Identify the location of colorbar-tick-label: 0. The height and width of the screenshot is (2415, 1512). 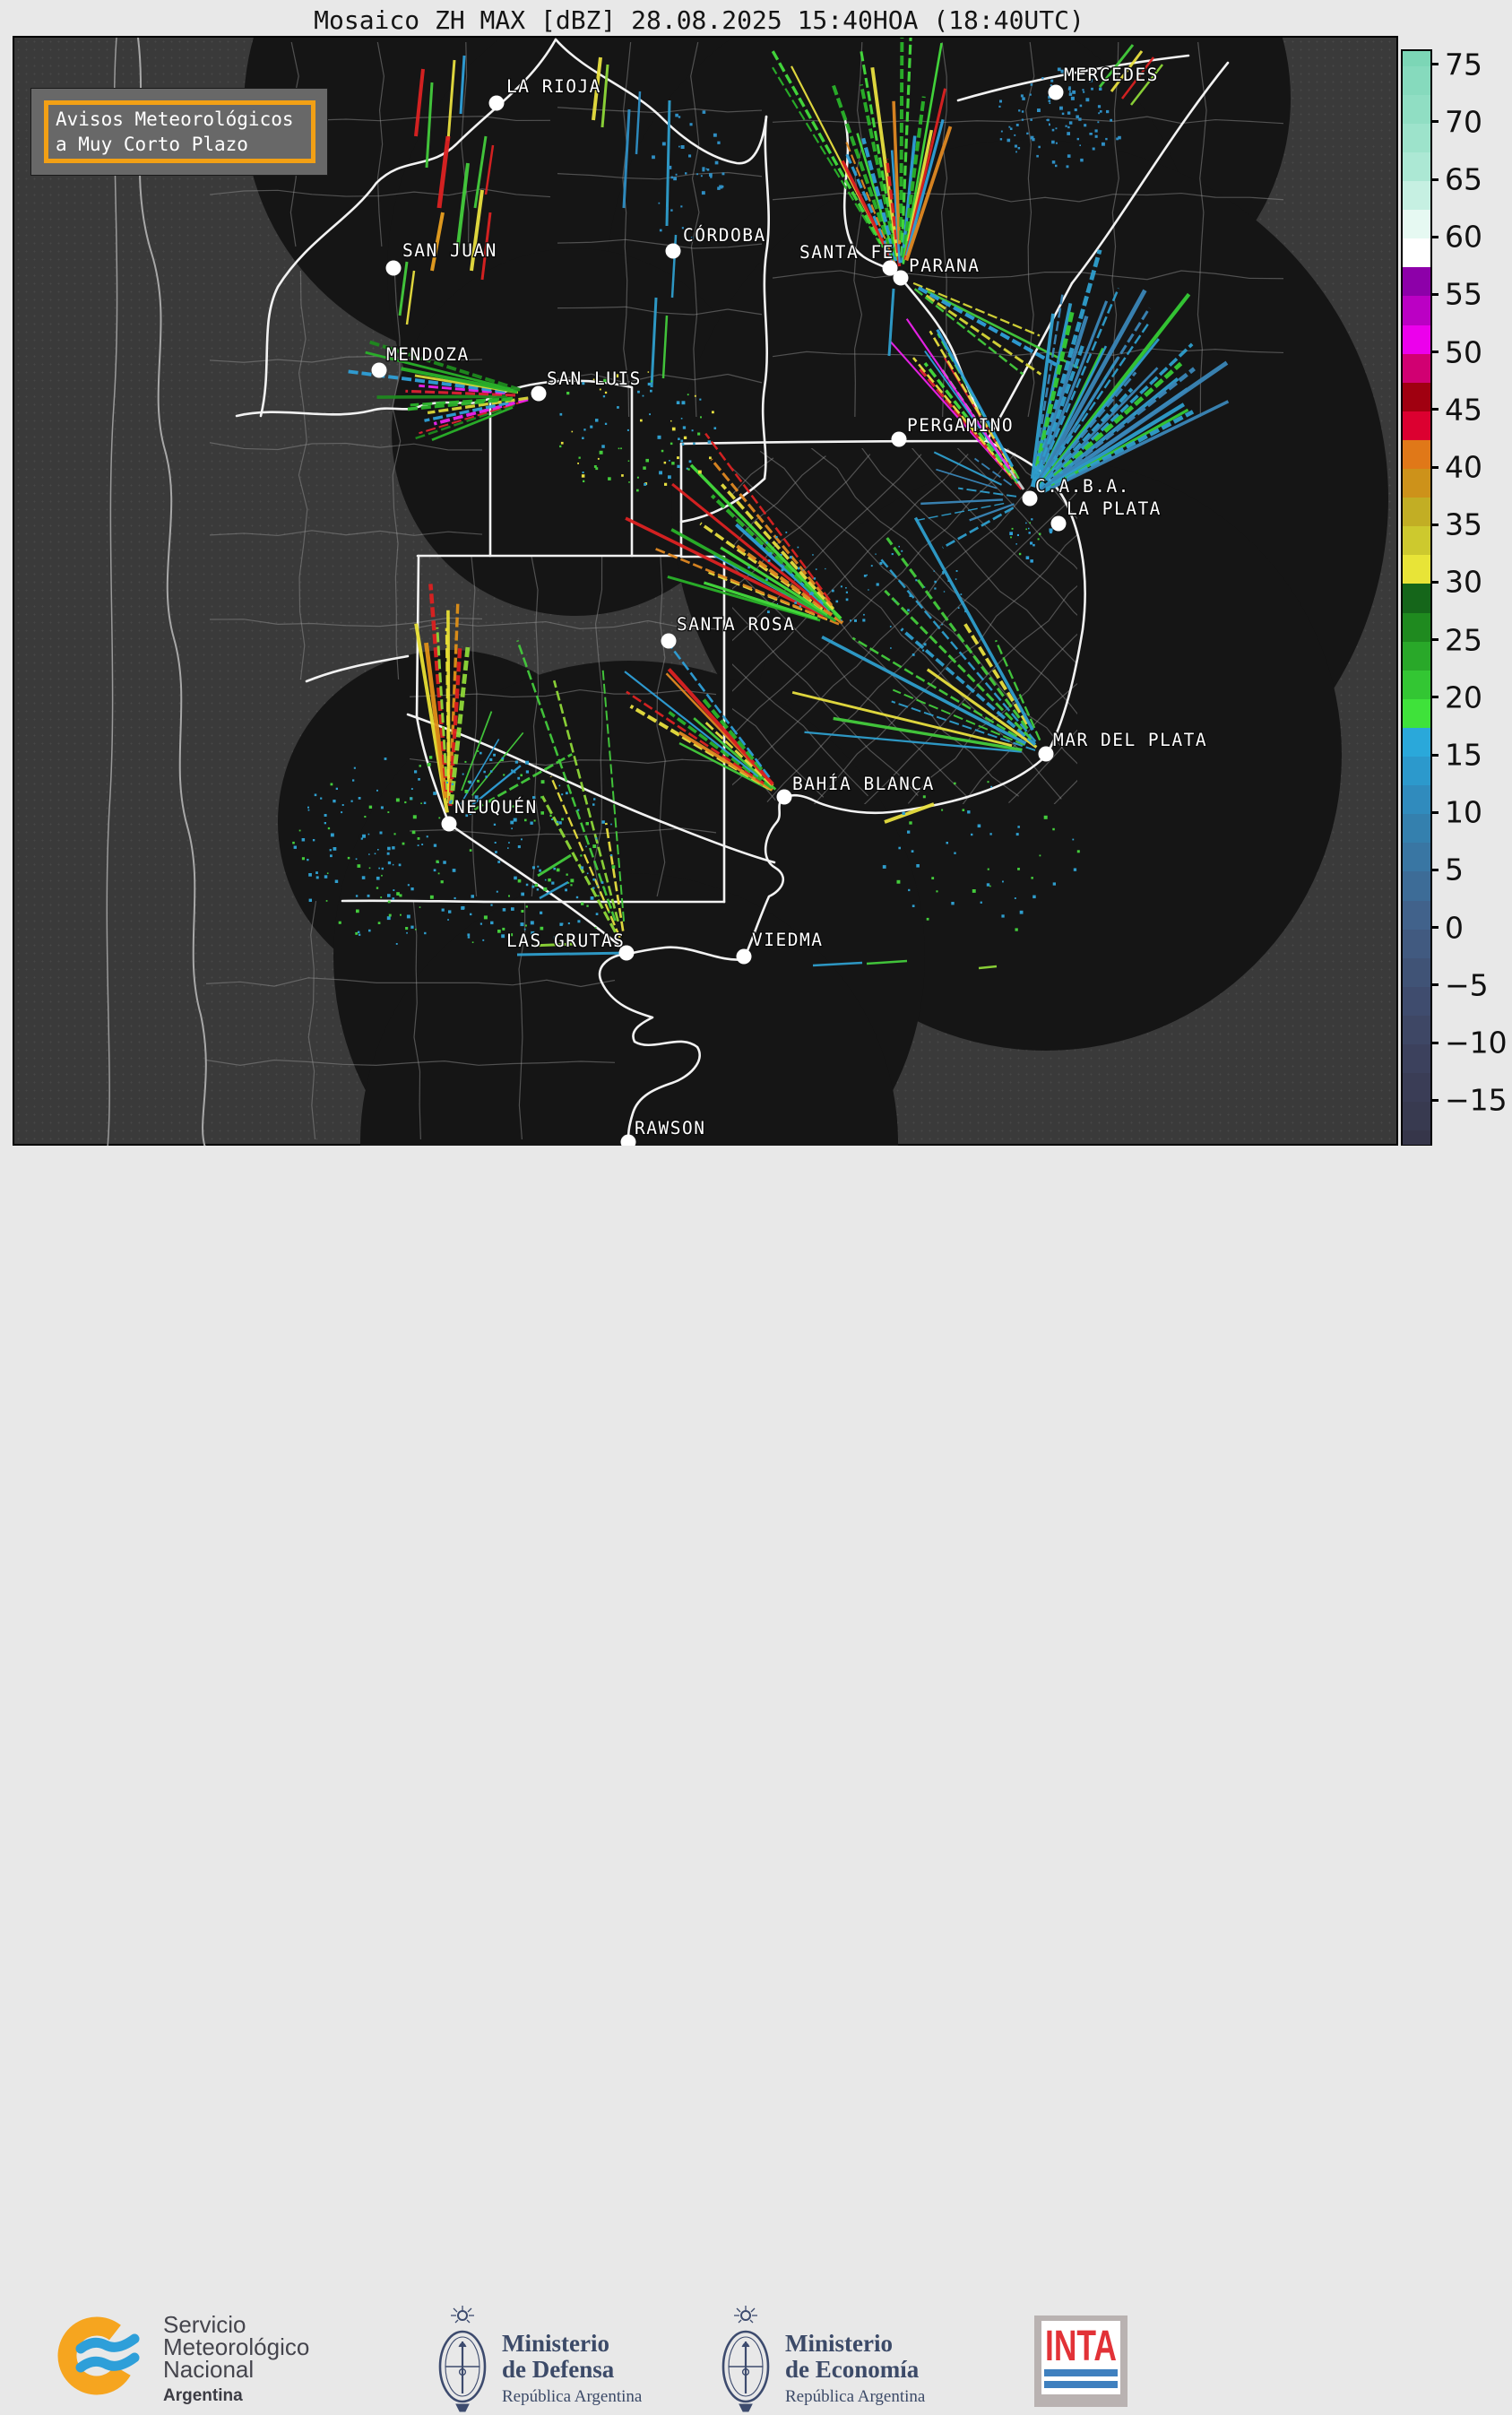
(1454, 928).